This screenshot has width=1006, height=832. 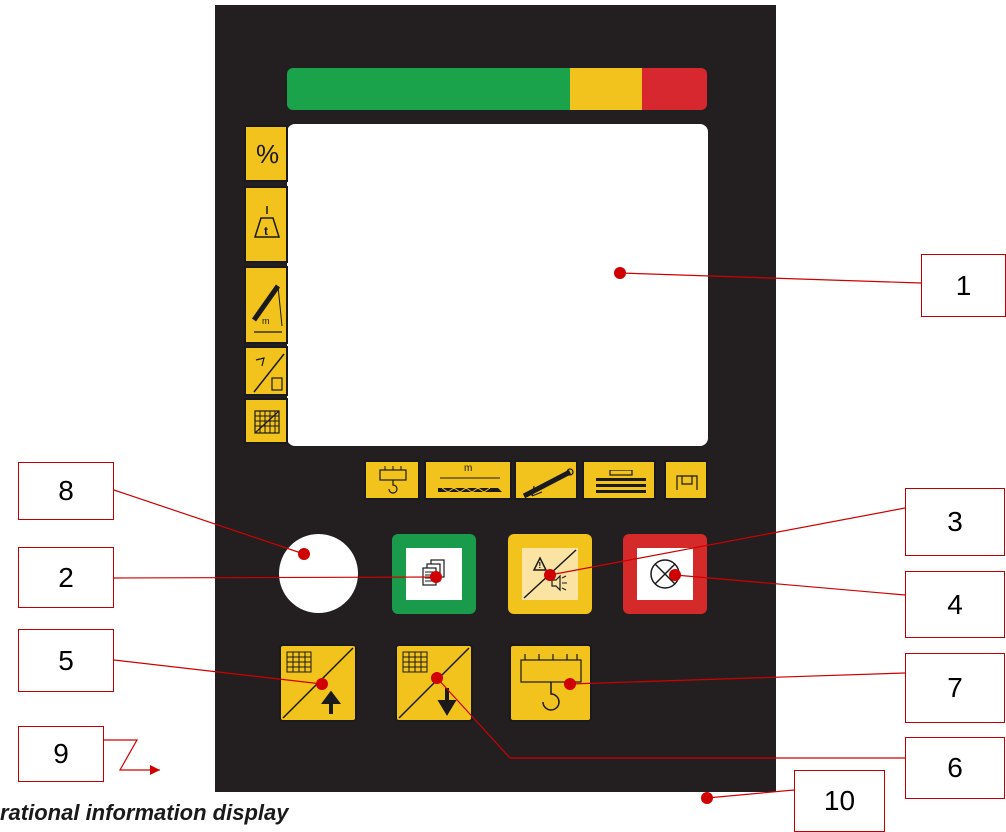 I want to click on hook-button, so click(x=392, y=480).